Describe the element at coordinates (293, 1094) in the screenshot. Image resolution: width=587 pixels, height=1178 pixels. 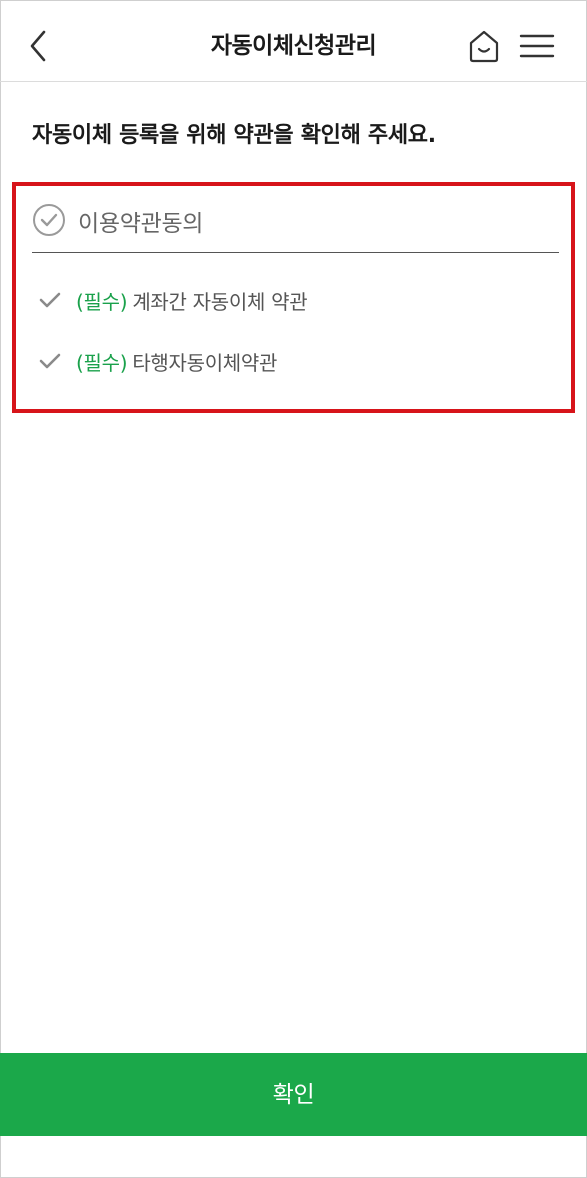
I see `confirm-button: 확인` at that location.